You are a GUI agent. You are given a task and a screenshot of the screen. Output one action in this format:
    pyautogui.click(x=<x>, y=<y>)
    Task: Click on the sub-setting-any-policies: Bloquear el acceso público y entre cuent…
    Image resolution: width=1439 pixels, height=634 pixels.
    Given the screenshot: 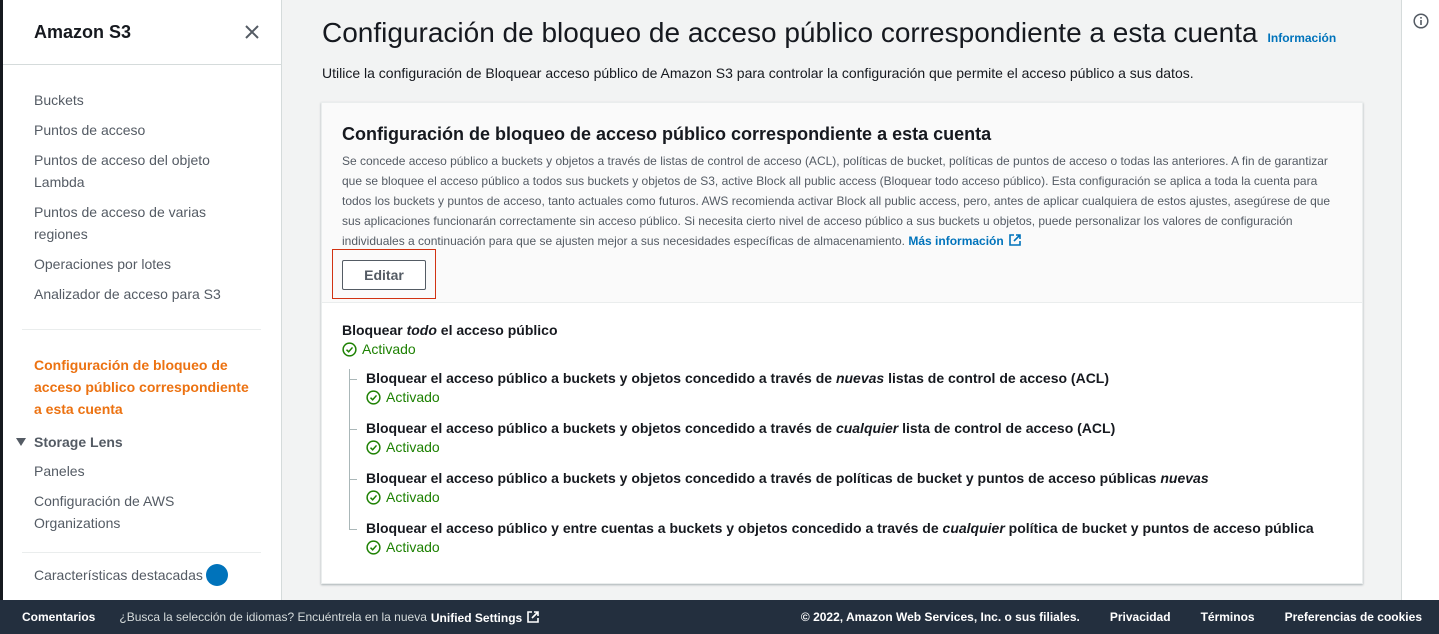 What is the action you would take?
    pyautogui.click(x=845, y=544)
    